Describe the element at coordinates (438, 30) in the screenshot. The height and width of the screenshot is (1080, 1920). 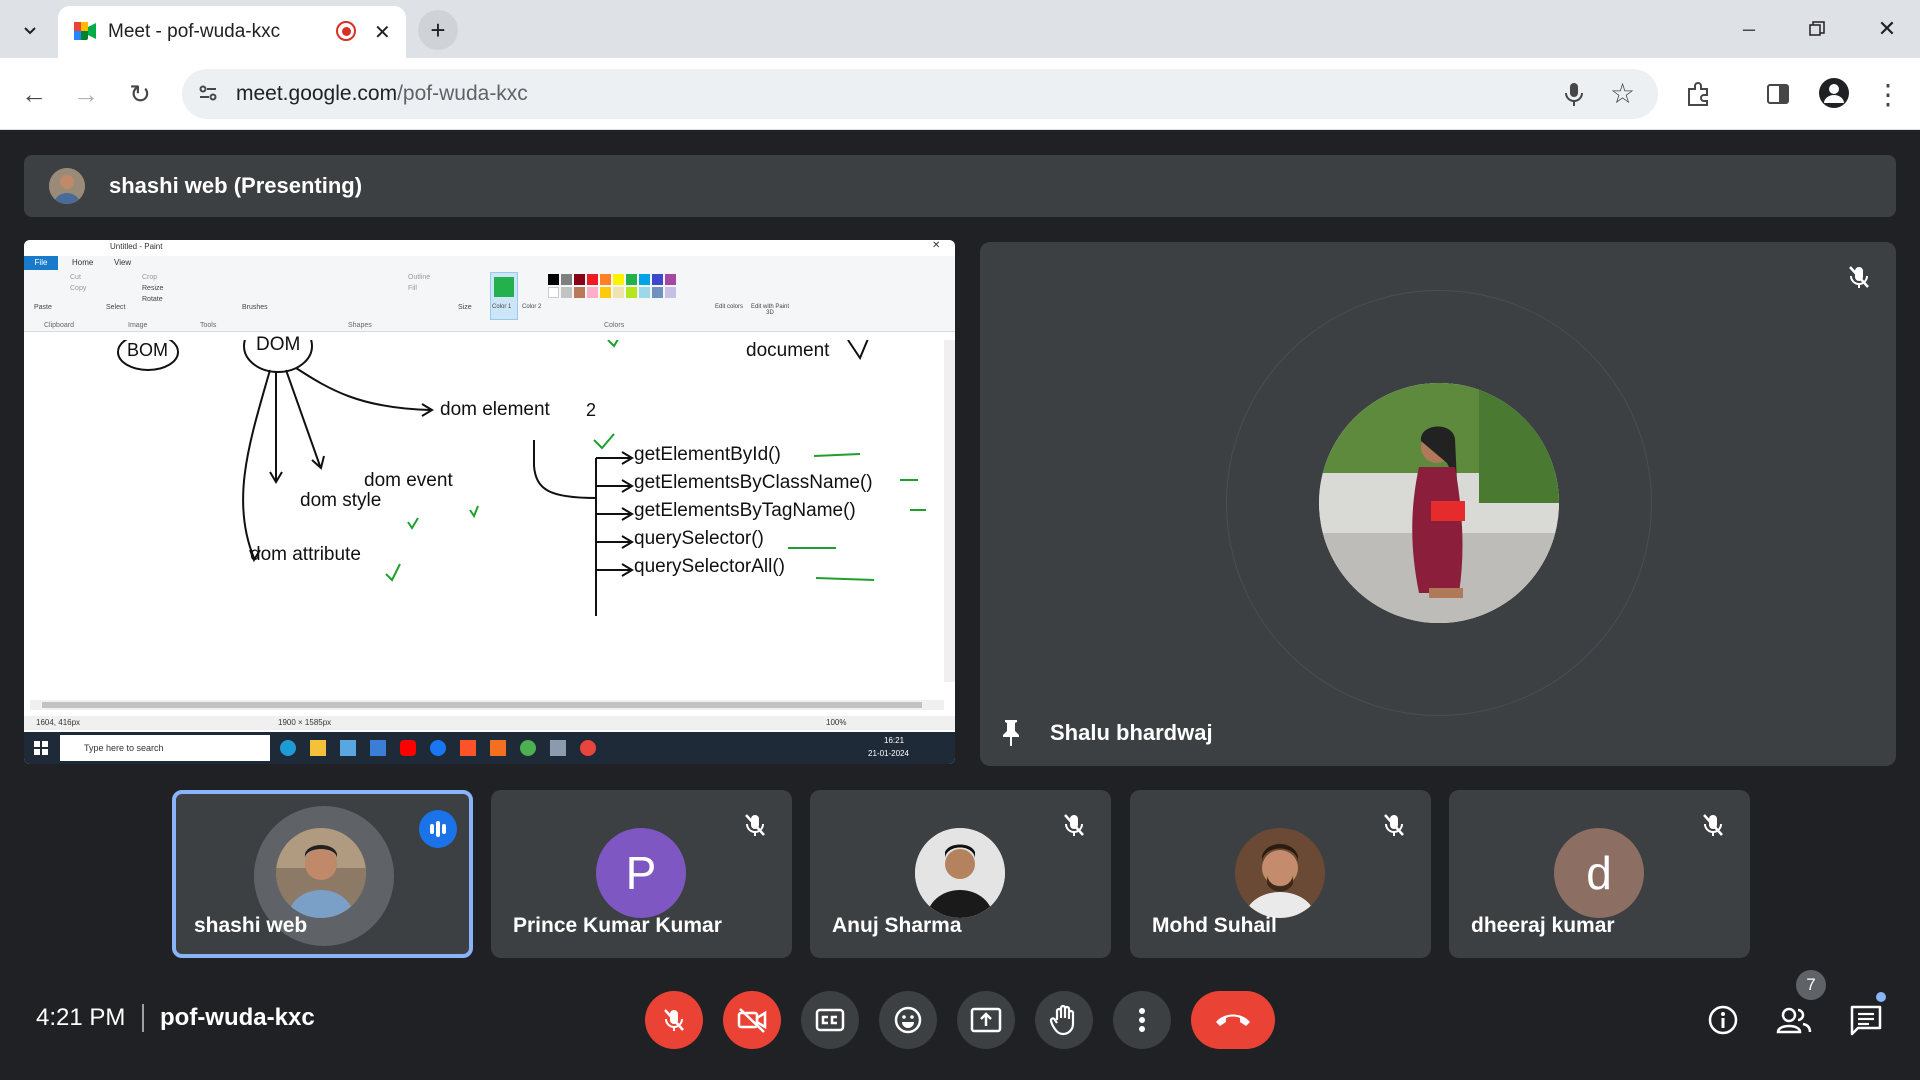
I see `new-tab-icon: +` at that location.